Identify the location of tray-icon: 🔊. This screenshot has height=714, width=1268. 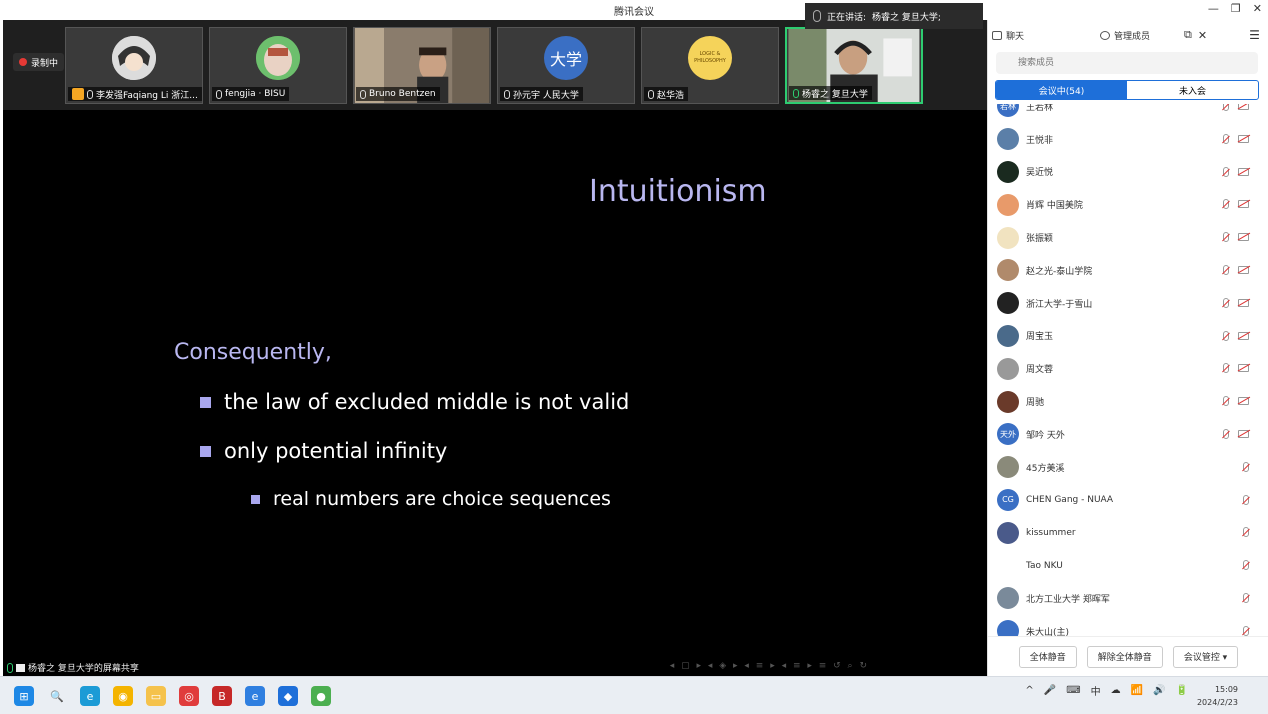
(1159, 690).